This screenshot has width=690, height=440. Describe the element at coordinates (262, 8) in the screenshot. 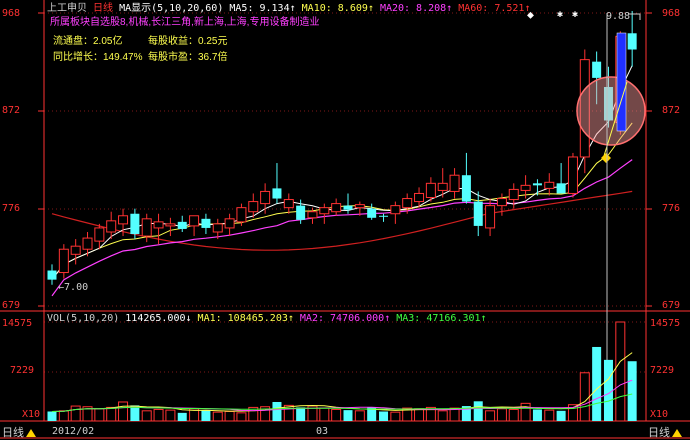

I see `ma5-value: MA5: 9.134↑` at that location.